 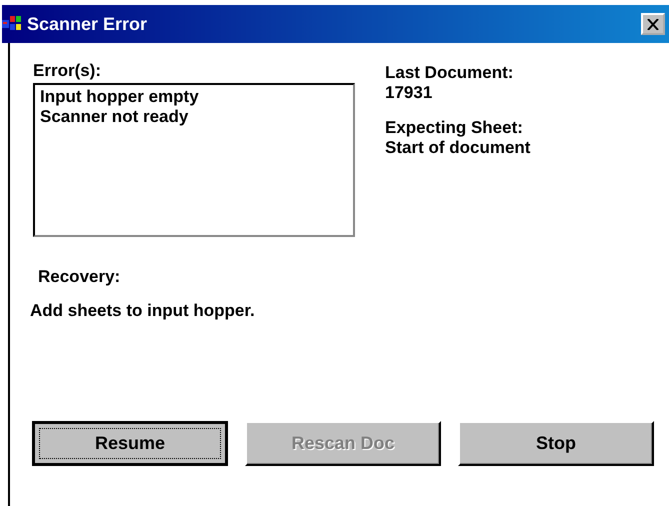 I want to click on field-label: Recovery:, so click(x=80, y=277).